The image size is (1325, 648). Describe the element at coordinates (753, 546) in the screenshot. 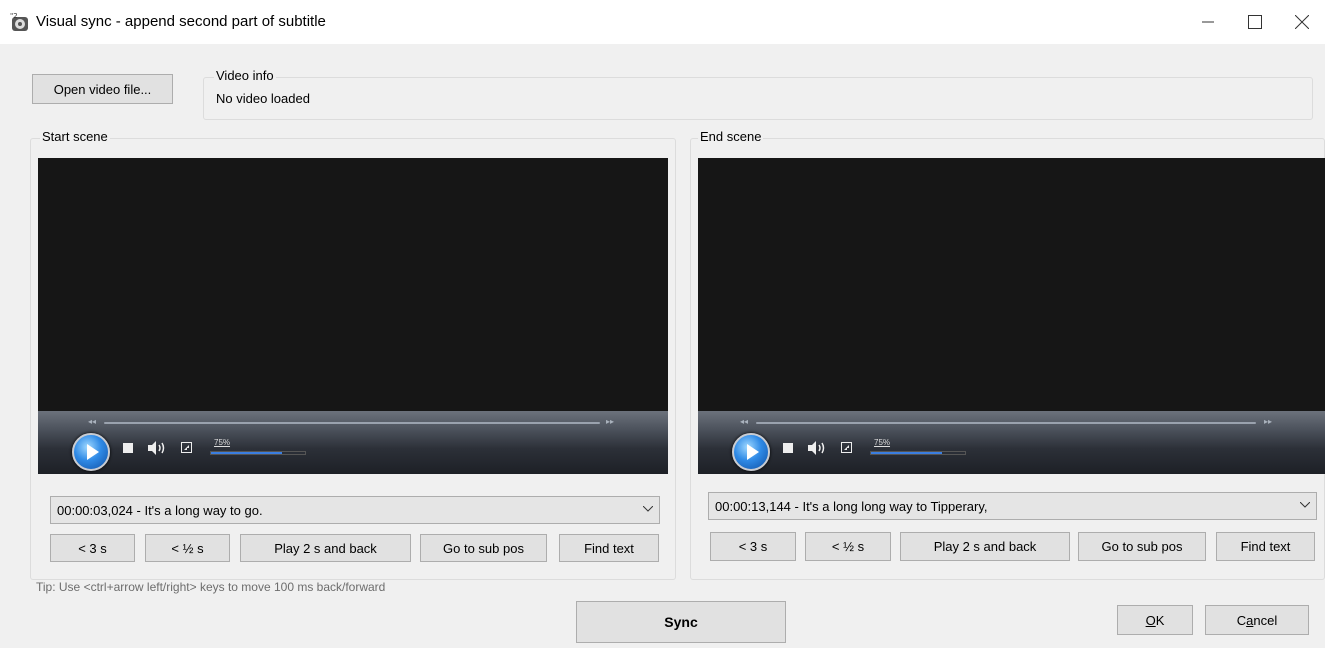

I see `end-back-3s-button: < 3 s` at that location.